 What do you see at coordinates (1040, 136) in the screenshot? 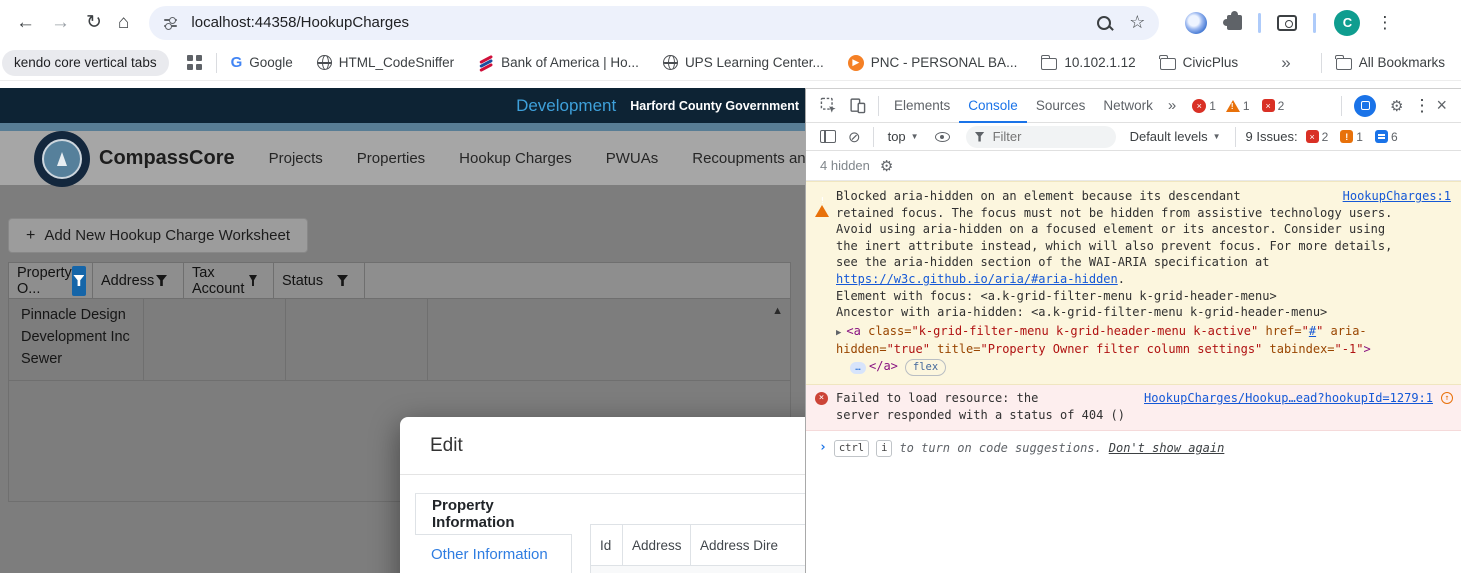
I see `filter-input` at bounding box center [1040, 136].